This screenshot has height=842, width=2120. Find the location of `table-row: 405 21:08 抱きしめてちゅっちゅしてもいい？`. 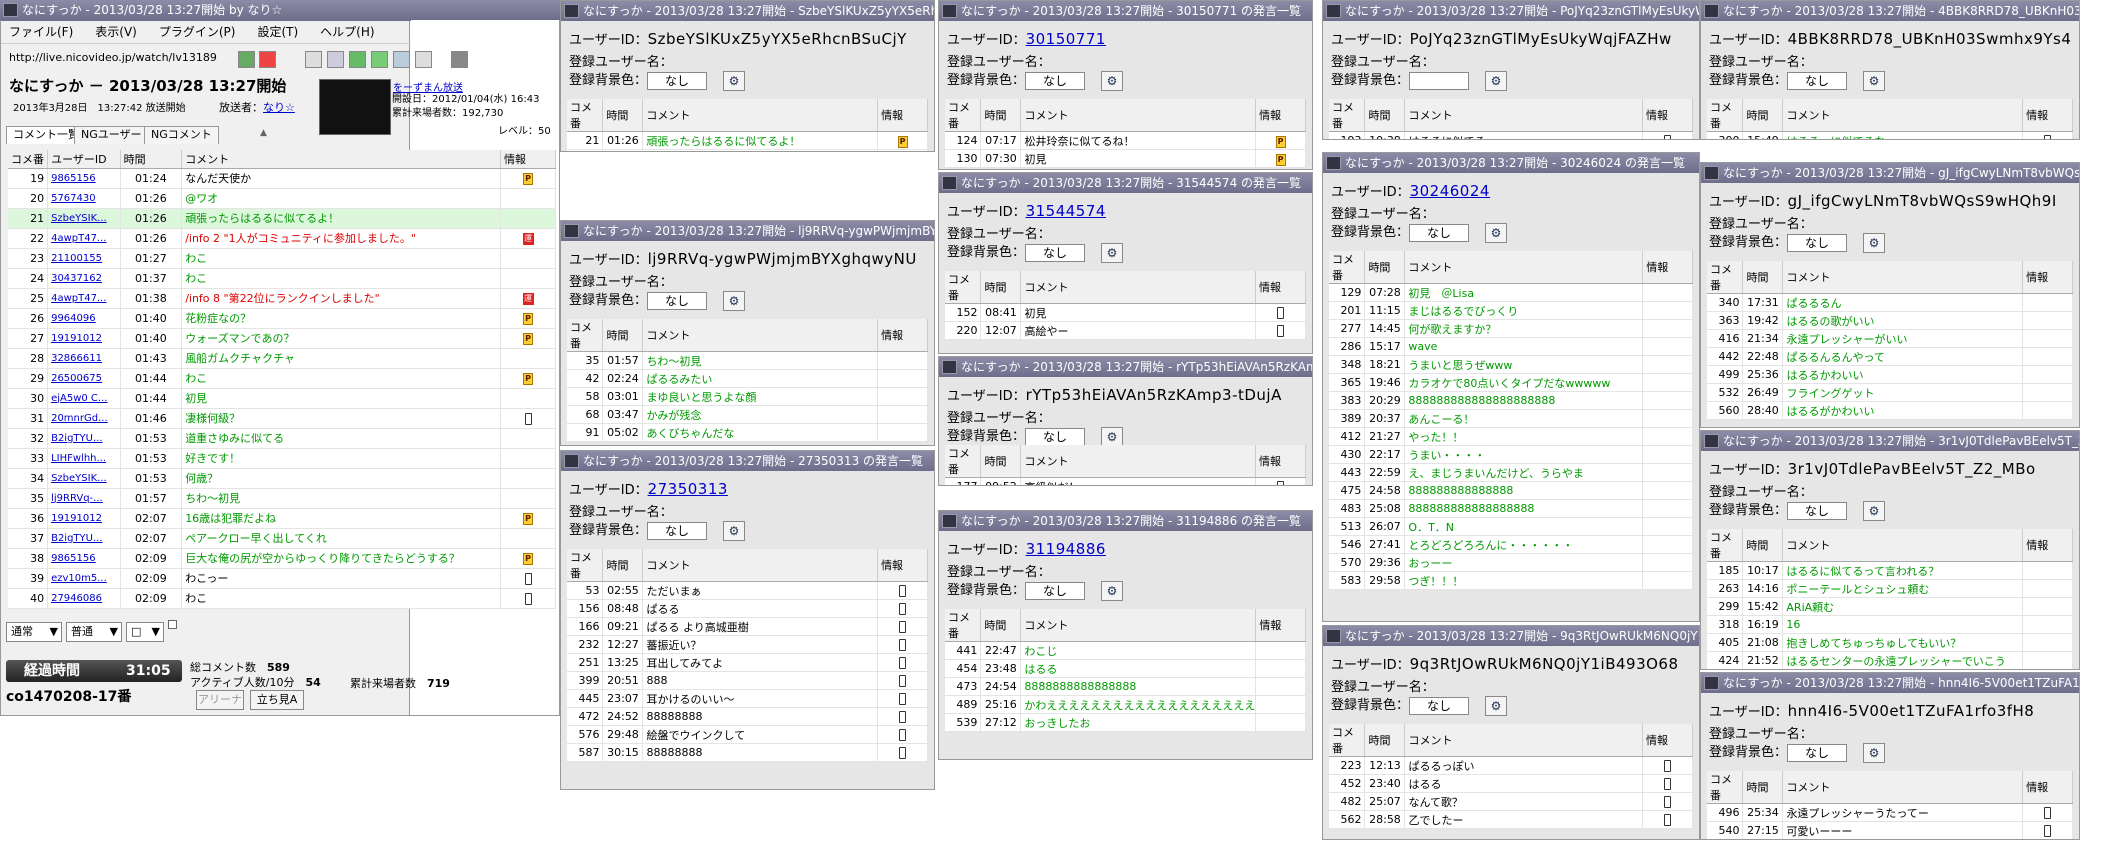

table-row: 405 21:08 抱きしめてちゅっちゅしてもいい？ is located at coordinates (1890, 642).